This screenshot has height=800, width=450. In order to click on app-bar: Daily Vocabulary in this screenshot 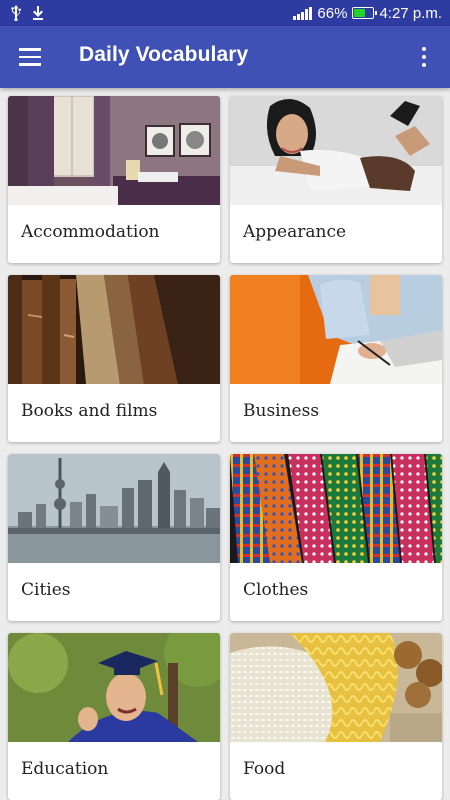, I will do `click(225, 57)`.